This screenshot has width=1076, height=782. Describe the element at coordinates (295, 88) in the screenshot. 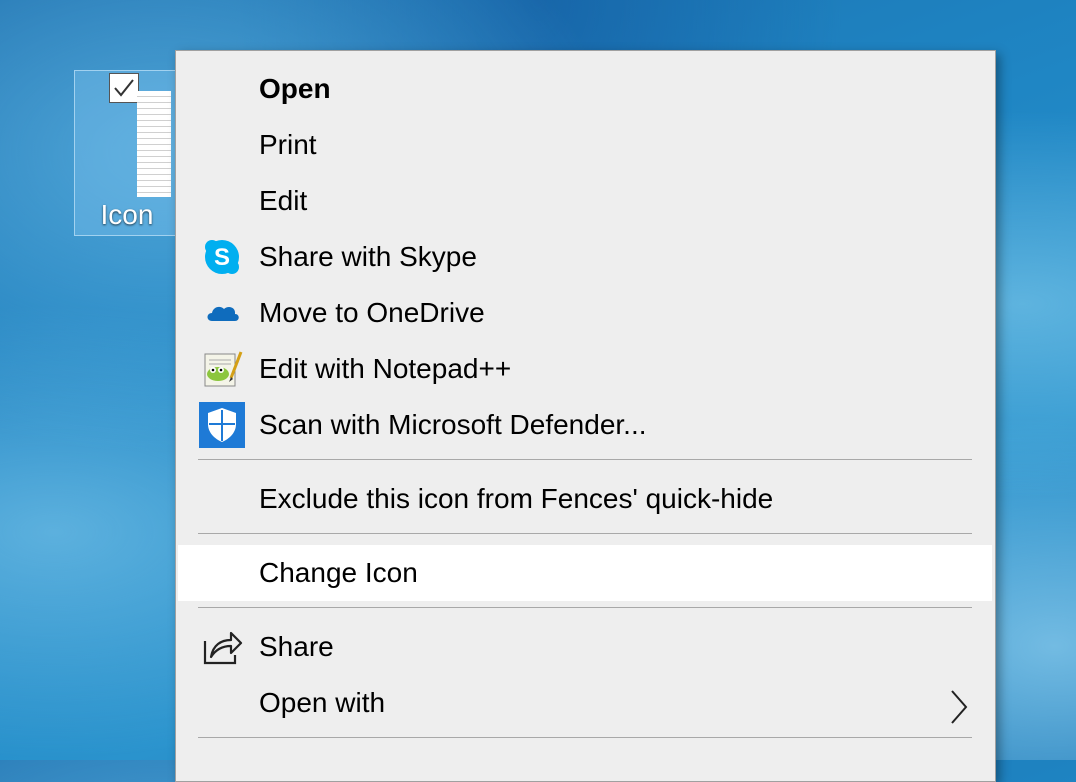

I see `menu-item-label: Open` at that location.